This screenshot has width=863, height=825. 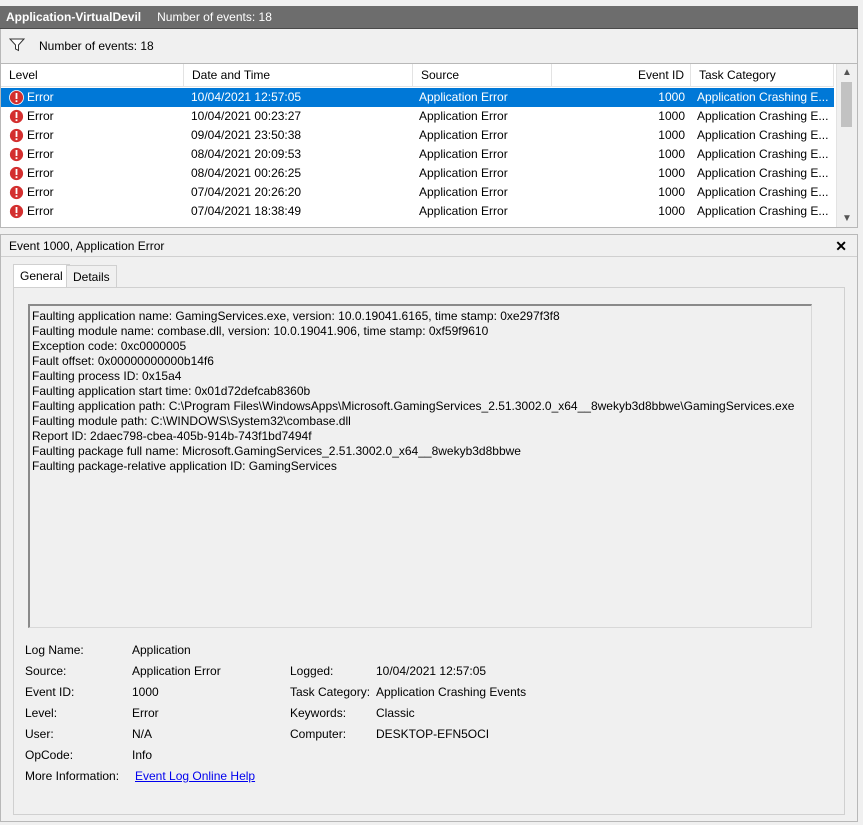 What do you see at coordinates (246, 97) in the screenshot?
I see `cell-datetime: 10/04/2021 12:57:05` at bounding box center [246, 97].